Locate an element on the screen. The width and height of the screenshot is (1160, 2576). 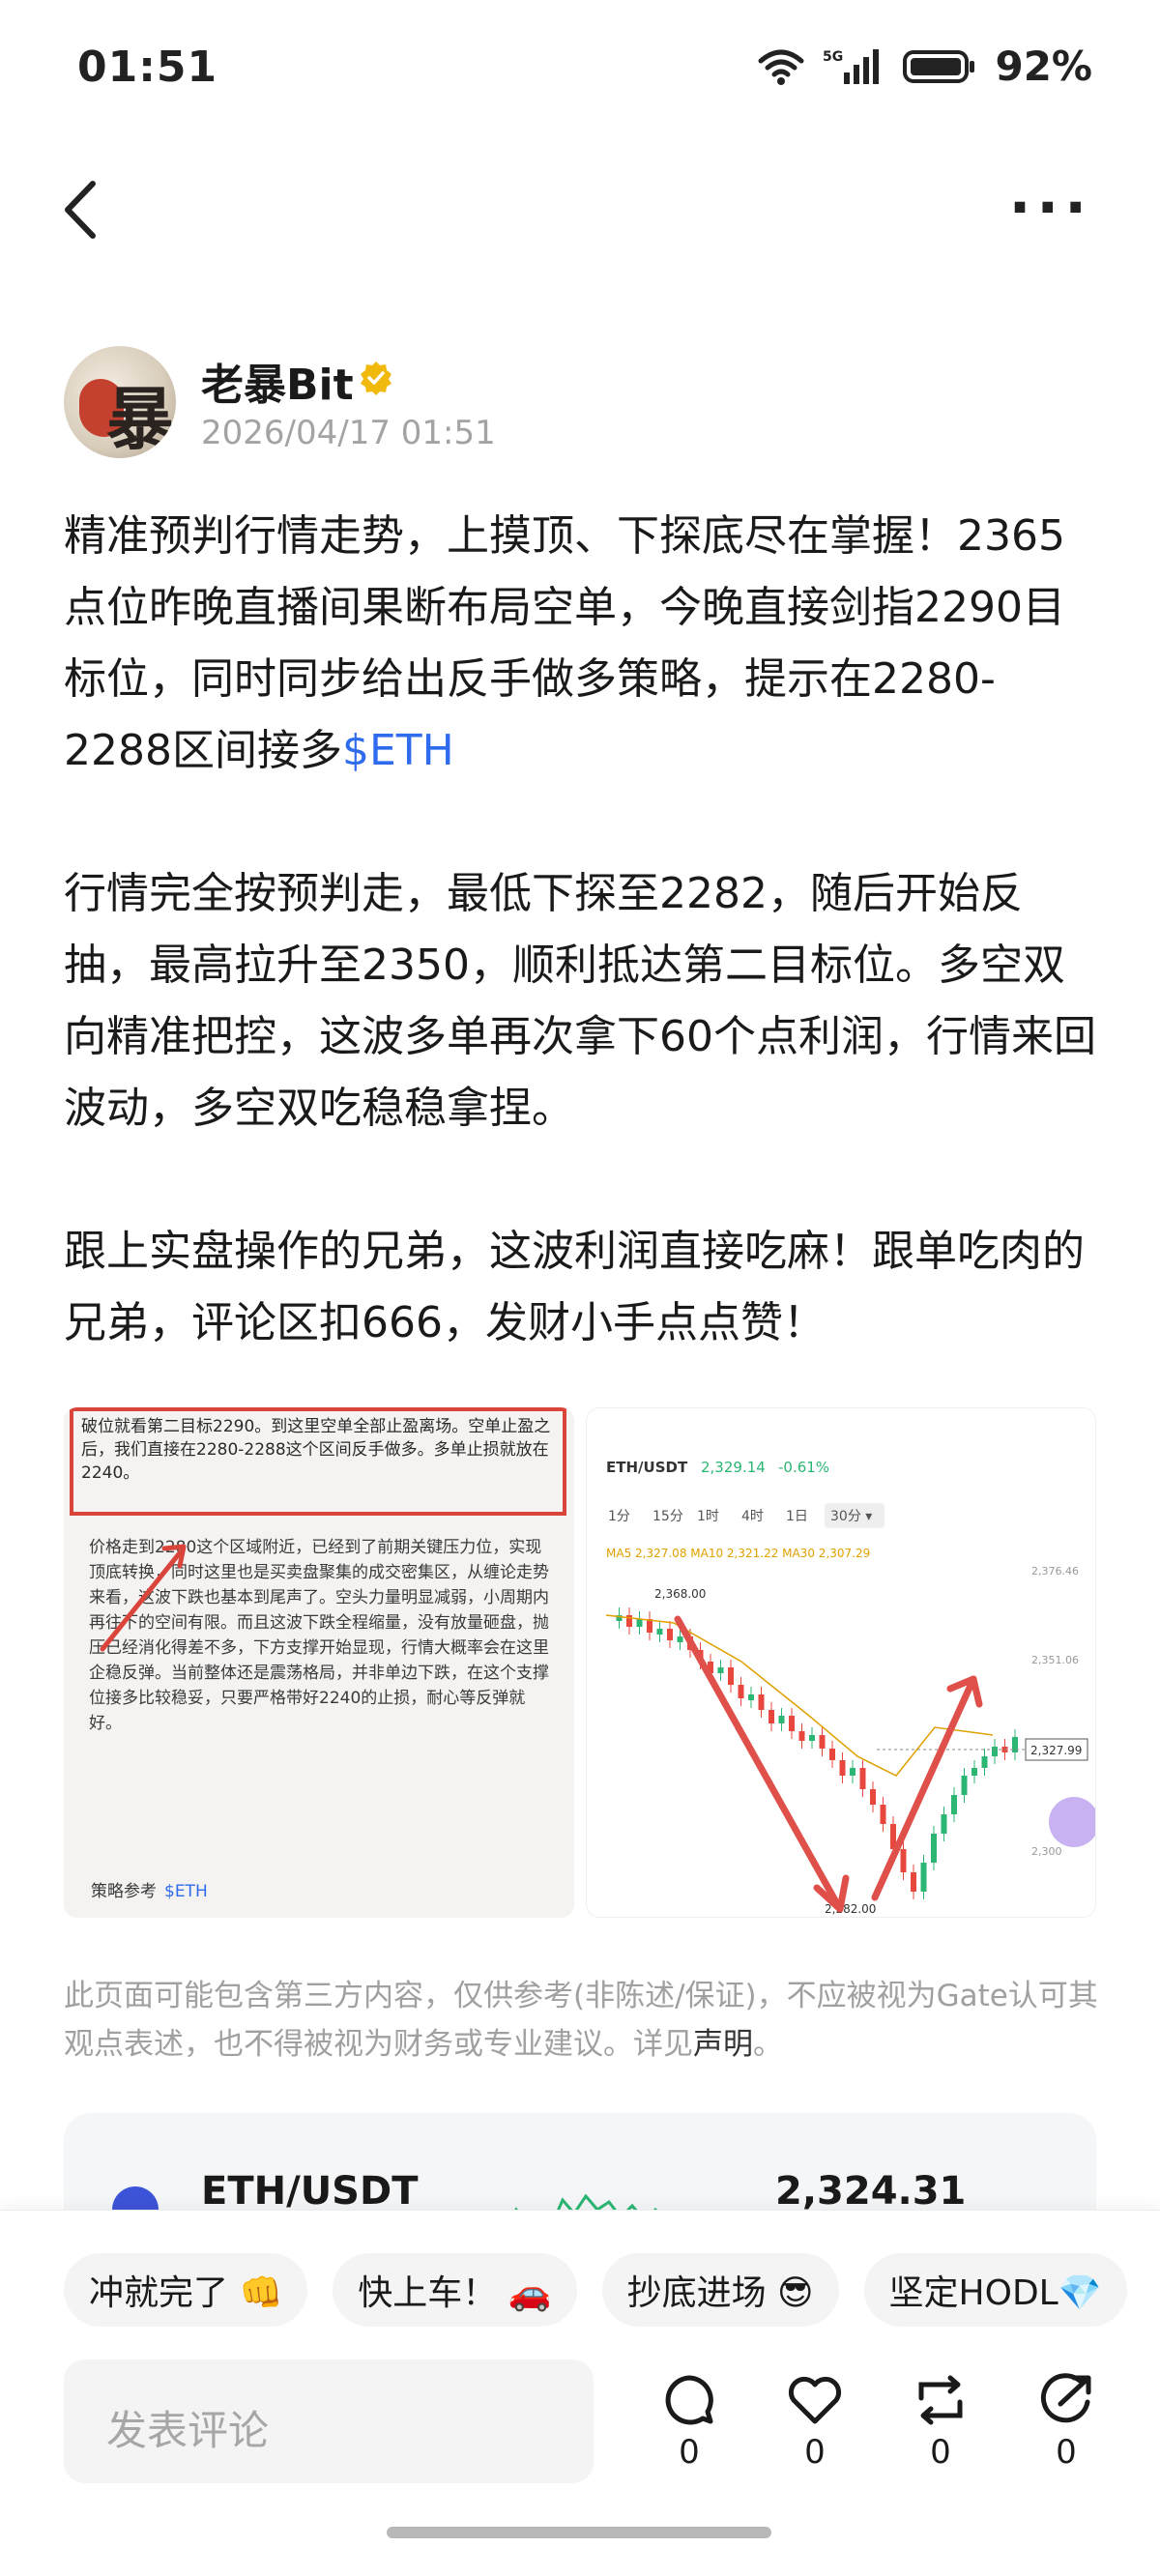
ticker-price: 2,324.31 is located at coordinates (871, 2191).